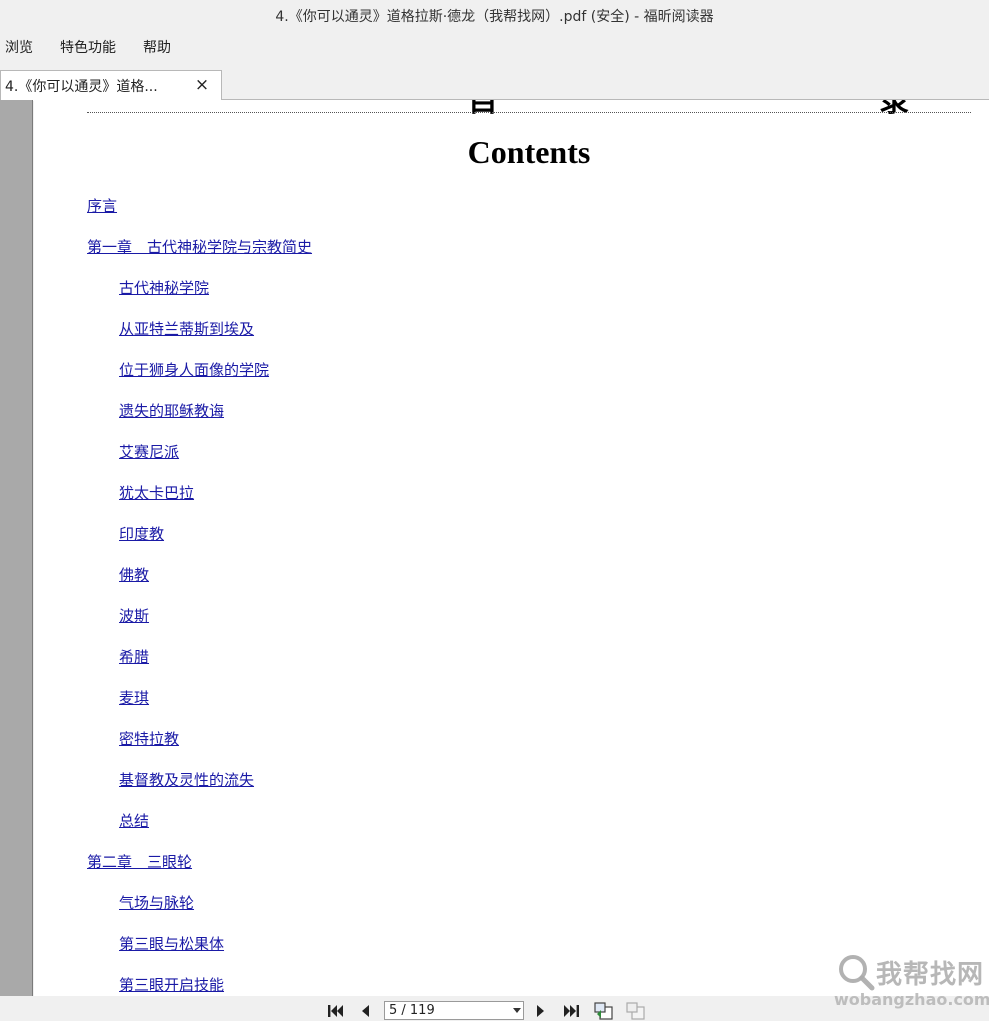 The image size is (989, 1021). I want to click on toc-link: 基督教及灵性的流失, so click(186, 779).